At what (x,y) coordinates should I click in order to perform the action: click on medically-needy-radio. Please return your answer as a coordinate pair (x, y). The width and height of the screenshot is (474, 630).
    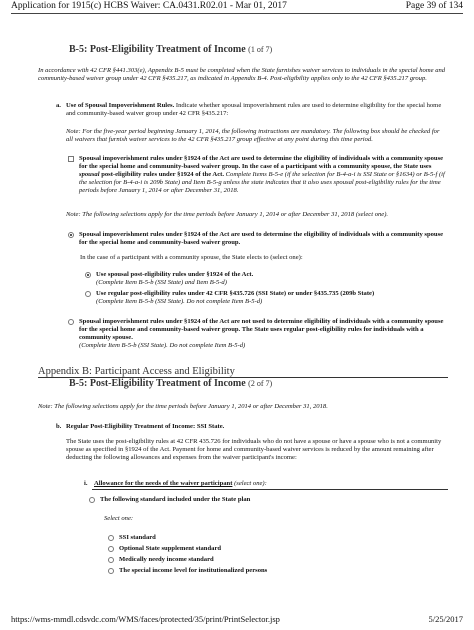
    Looking at the image, I should click on (111, 560).